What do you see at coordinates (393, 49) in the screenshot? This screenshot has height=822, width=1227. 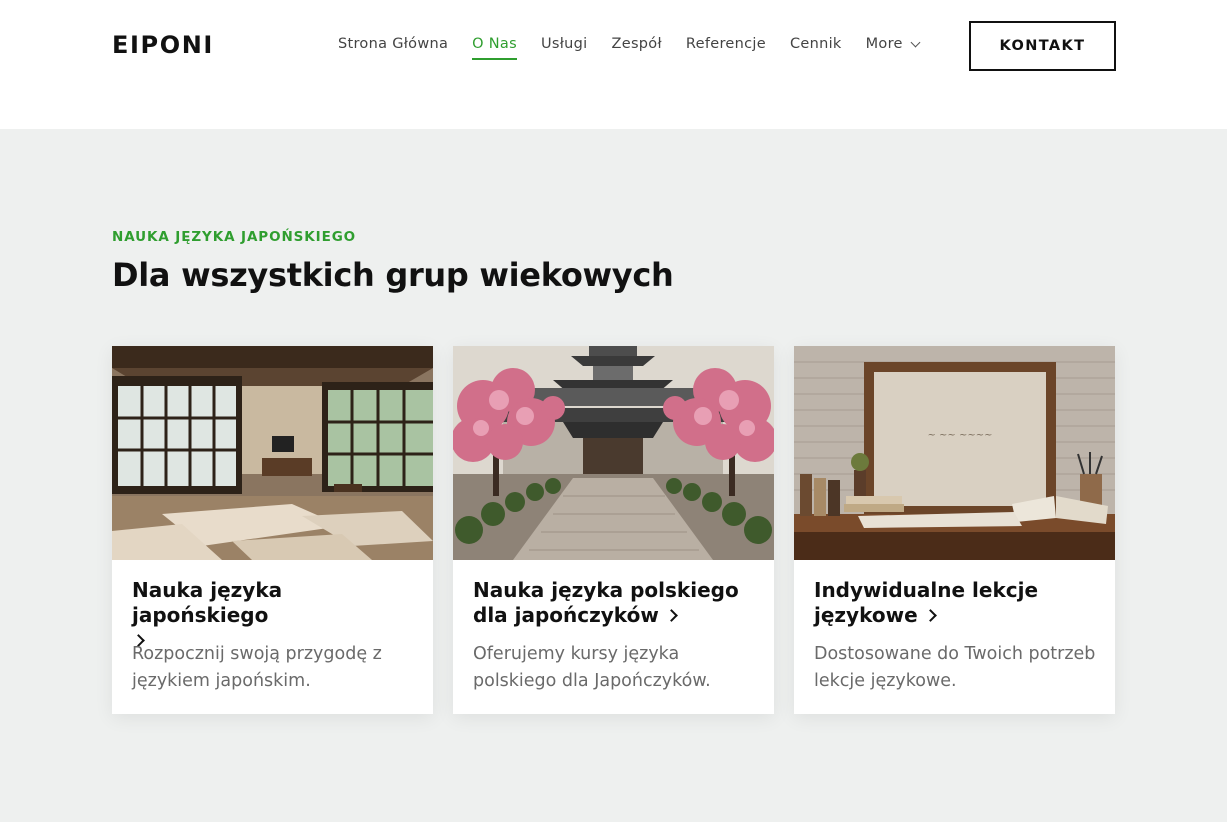 I see `nav-item-home: Strona Główna` at bounding box center [393, 49].